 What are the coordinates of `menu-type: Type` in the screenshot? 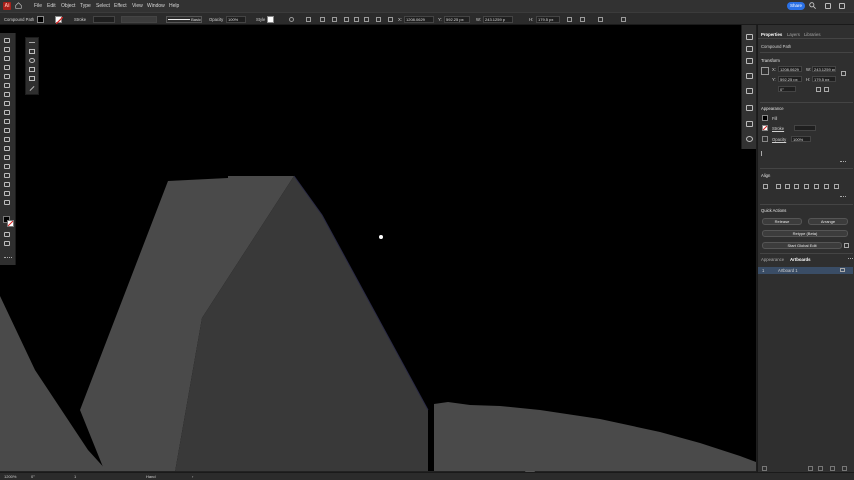 It's located at (85, 6).